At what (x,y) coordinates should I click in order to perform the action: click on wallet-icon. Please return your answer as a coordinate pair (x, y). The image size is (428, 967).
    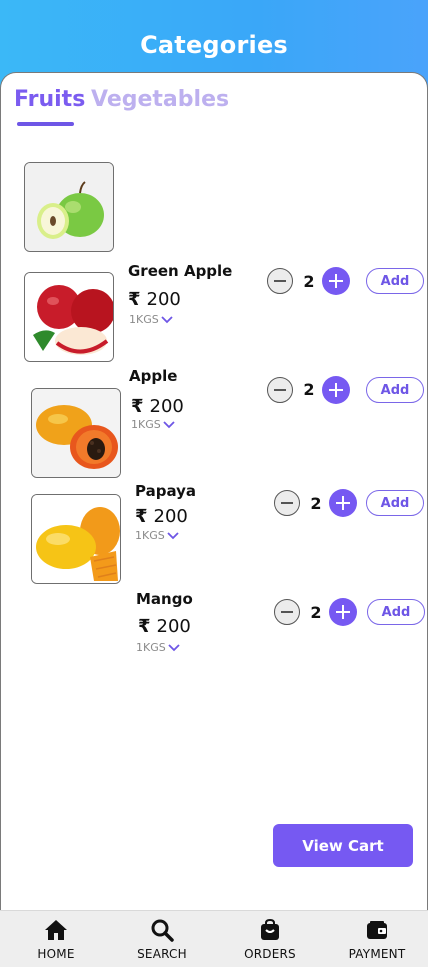
    Looking at the image, I should click on (377, 930).